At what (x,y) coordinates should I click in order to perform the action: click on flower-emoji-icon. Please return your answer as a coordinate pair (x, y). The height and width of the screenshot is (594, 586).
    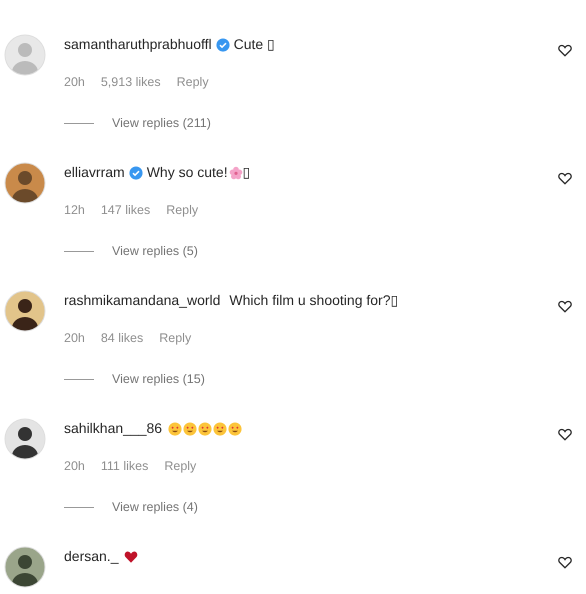
    Looking at the image, I should click on (235, 173).